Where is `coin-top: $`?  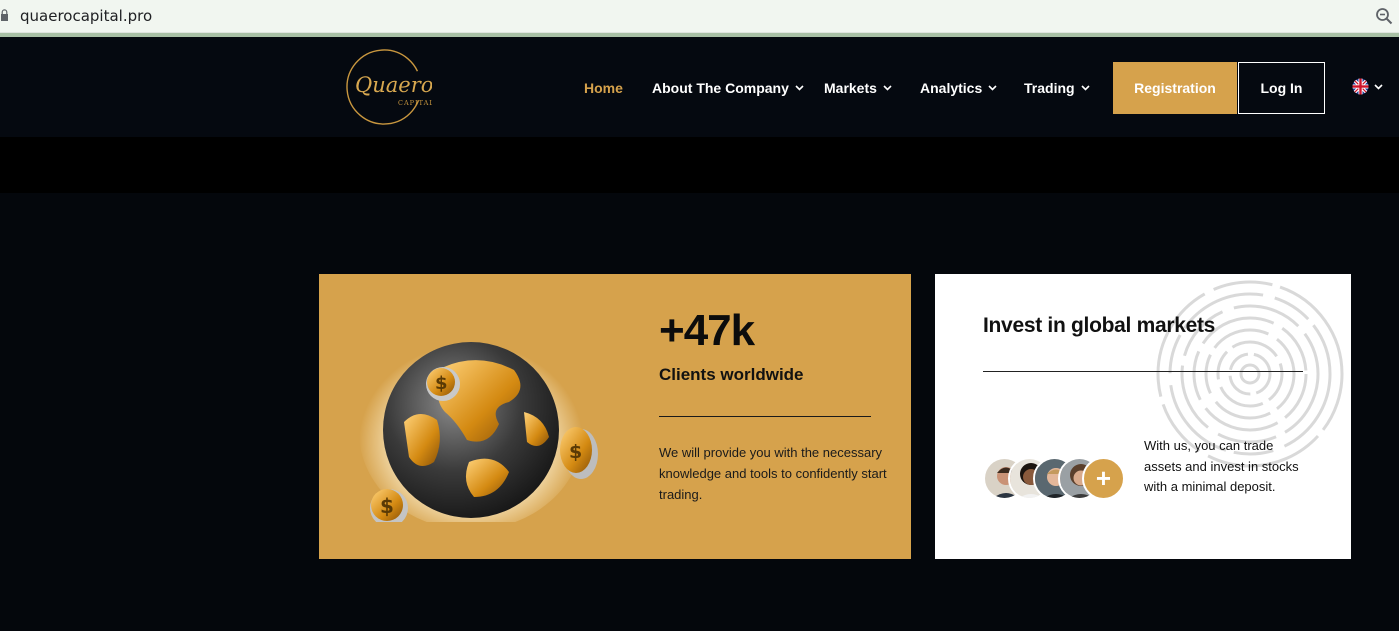
coin-top: $ is located at coordinates (443, 384).